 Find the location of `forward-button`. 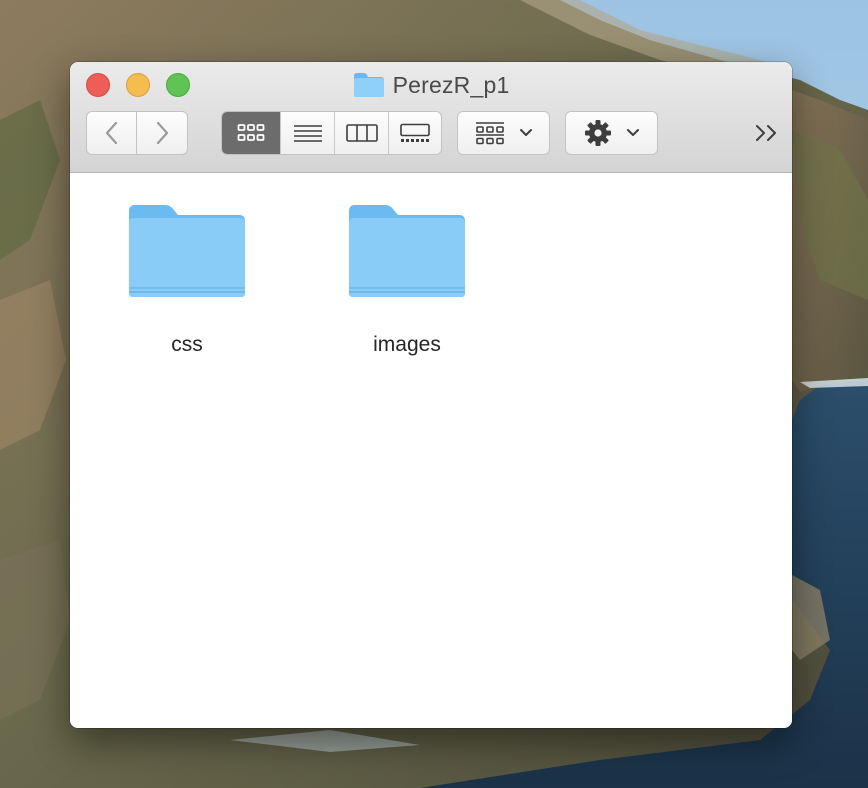

forward-button is located at coordinates (162, 133).